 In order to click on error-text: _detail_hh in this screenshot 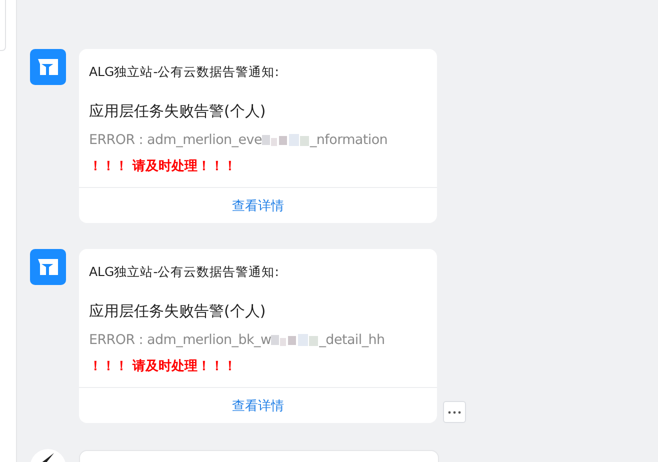, I will do `click(352, 340)`.